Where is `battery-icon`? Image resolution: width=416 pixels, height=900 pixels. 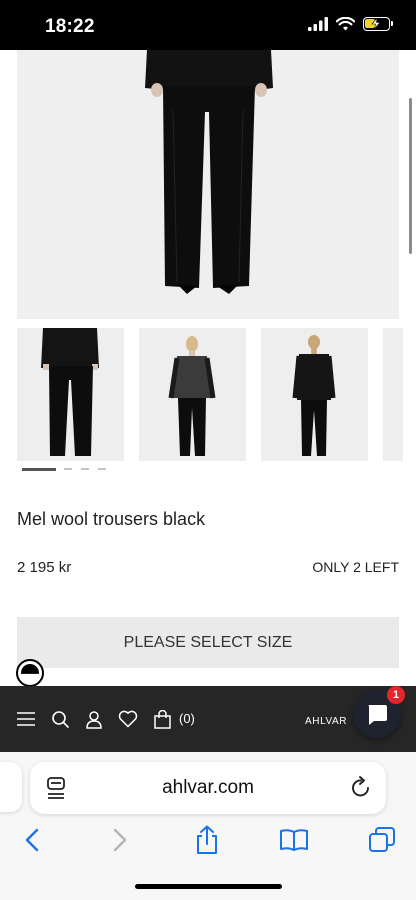
battery-icon is located at coordinates (378, 24).